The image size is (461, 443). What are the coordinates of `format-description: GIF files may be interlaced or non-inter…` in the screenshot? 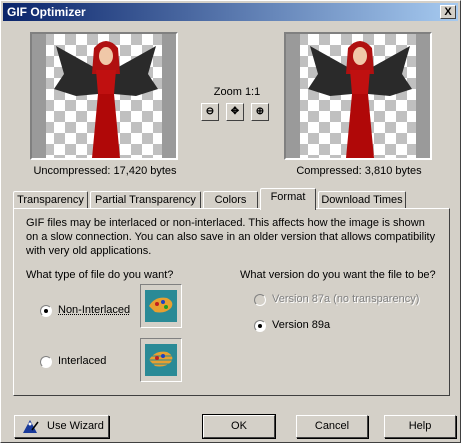 It's located at (231, 237).